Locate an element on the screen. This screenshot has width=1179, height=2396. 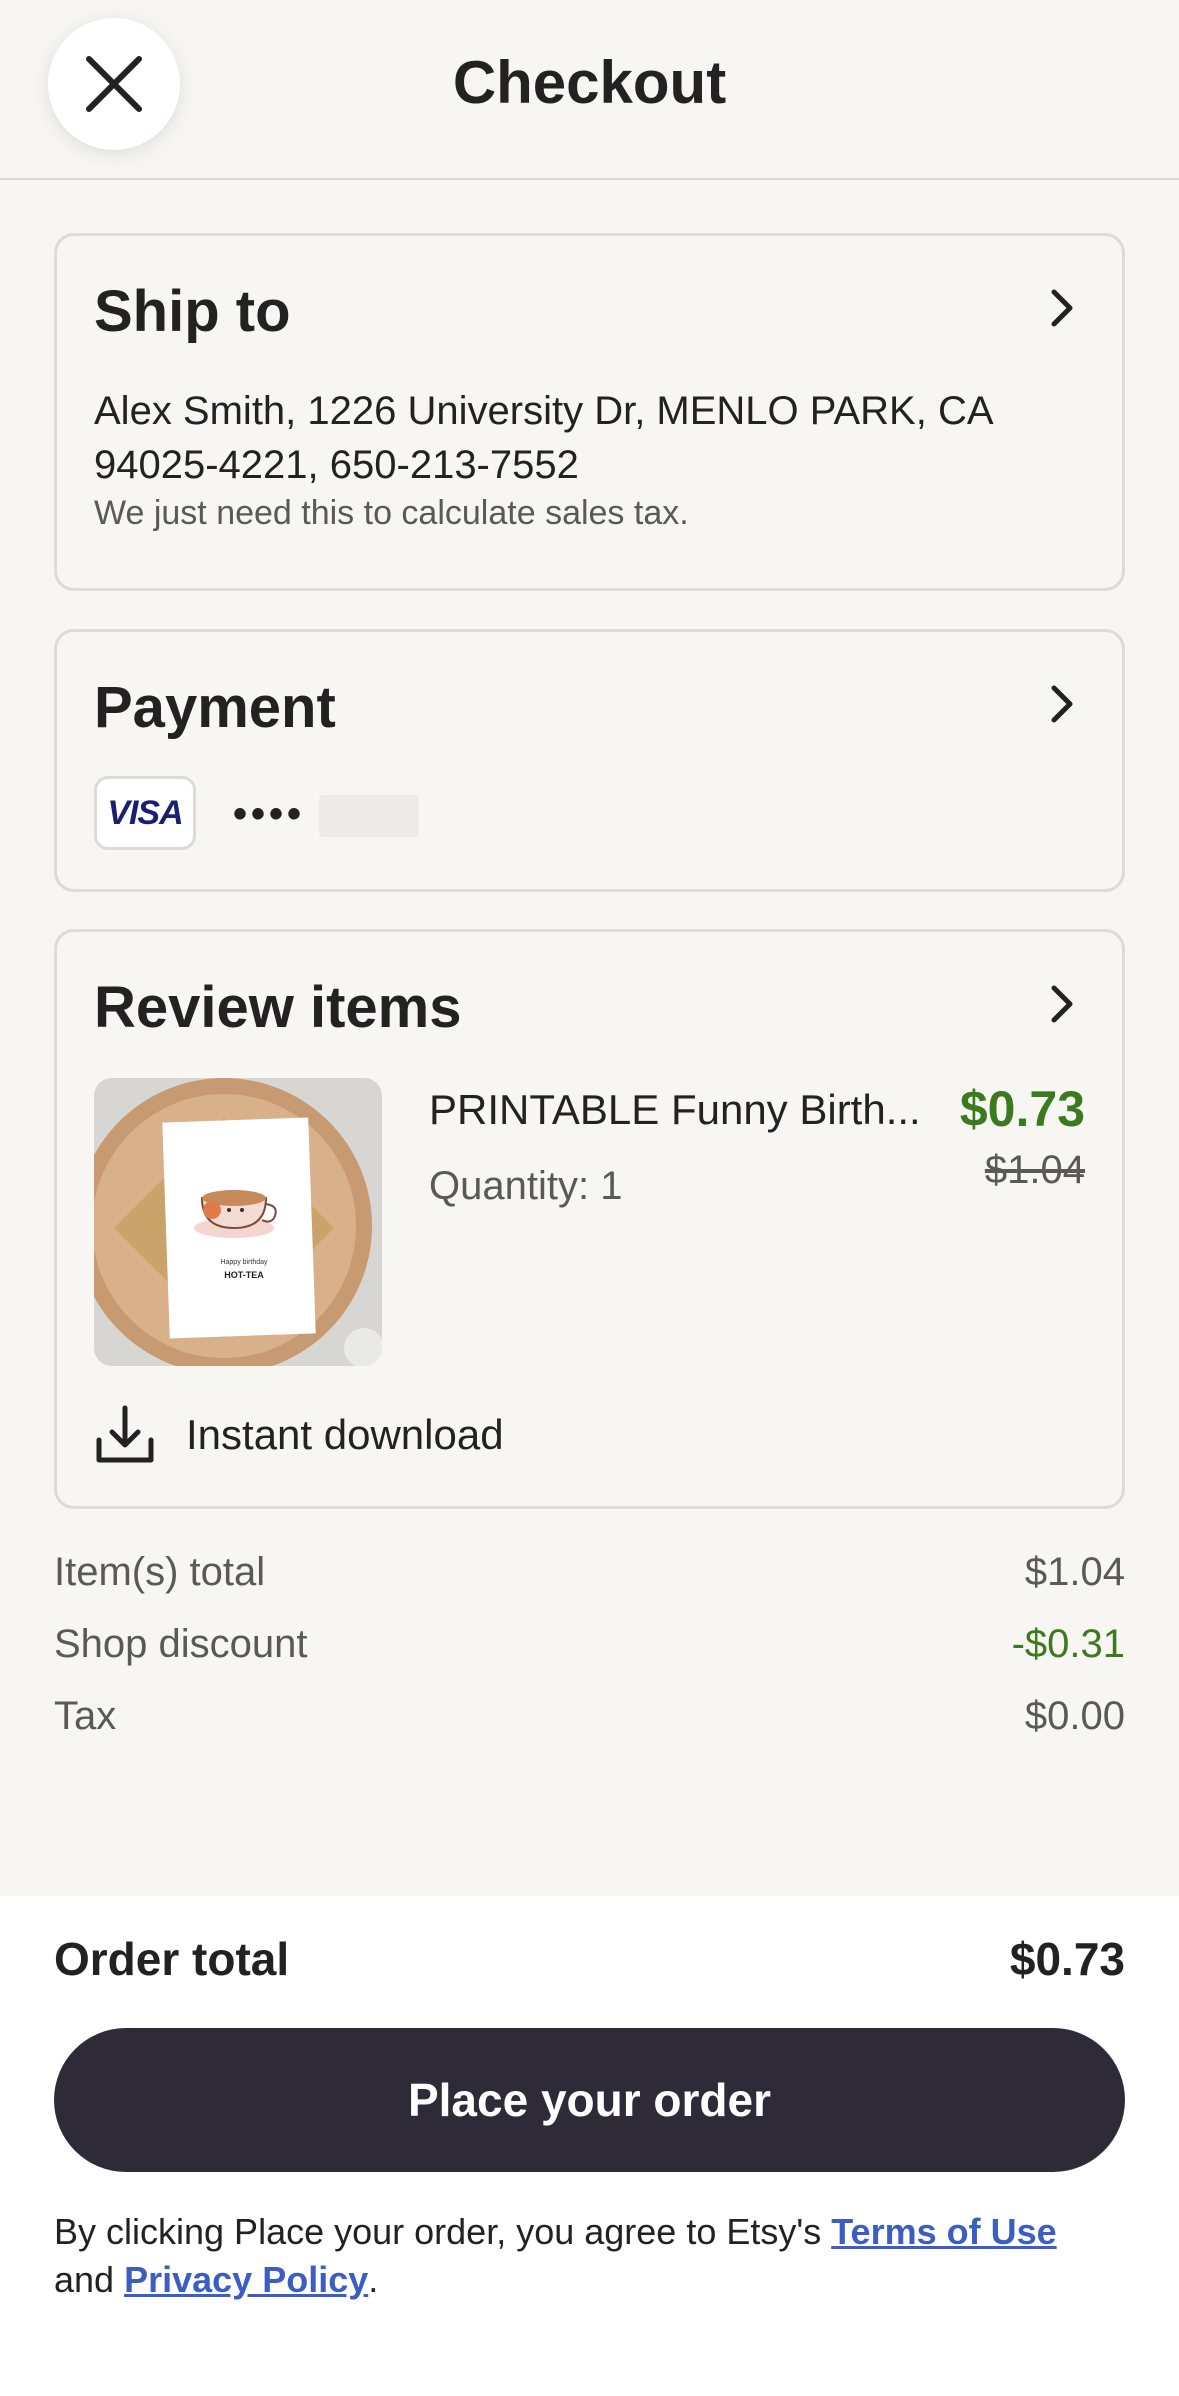
order-total-label: Order total is located at coordinates (172, 1959).